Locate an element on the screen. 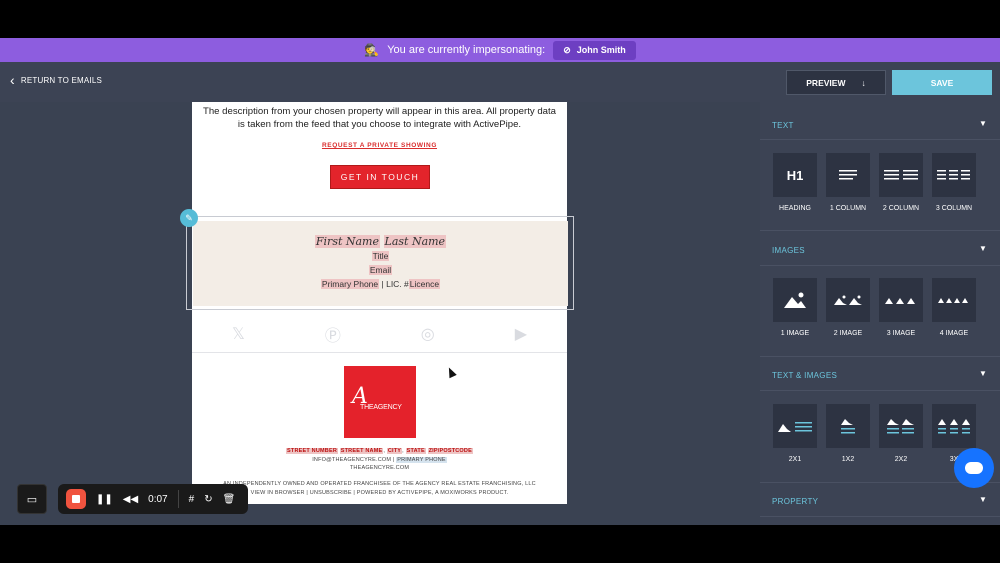 The image size is (1000, 563). stop-recording-button is located at coordinates (76, 499).